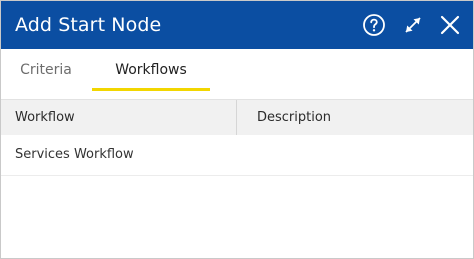 This screenshot has width=474, height=259. What do you see at coordinates (294, 117) in the screenshot?
I see `column-header-description: Description` at bounding box center [294, 117].